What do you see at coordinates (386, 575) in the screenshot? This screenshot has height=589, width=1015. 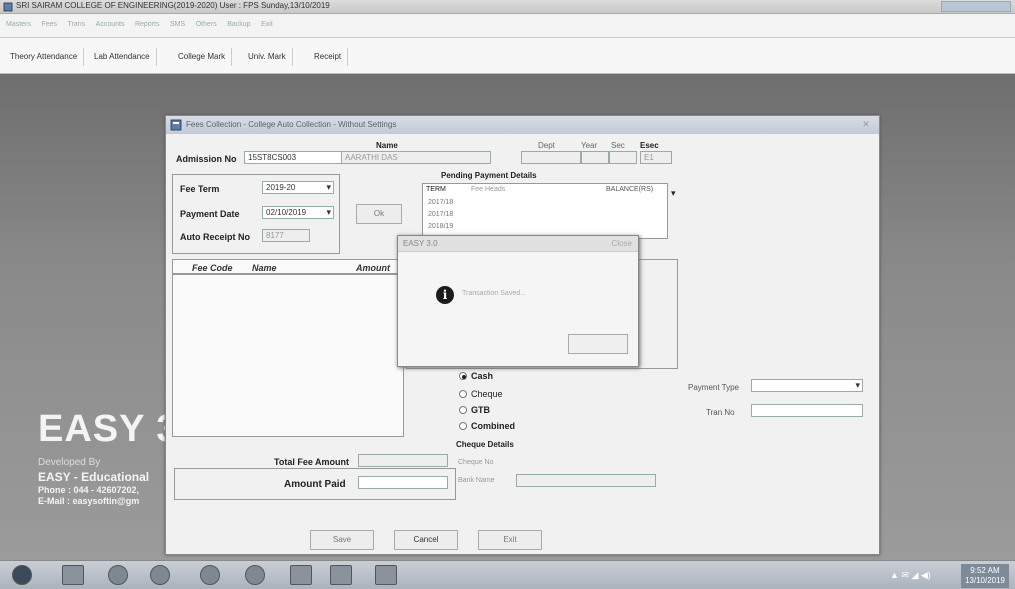 I see `app-taskbar-icon` at bounding box center [386, 575].